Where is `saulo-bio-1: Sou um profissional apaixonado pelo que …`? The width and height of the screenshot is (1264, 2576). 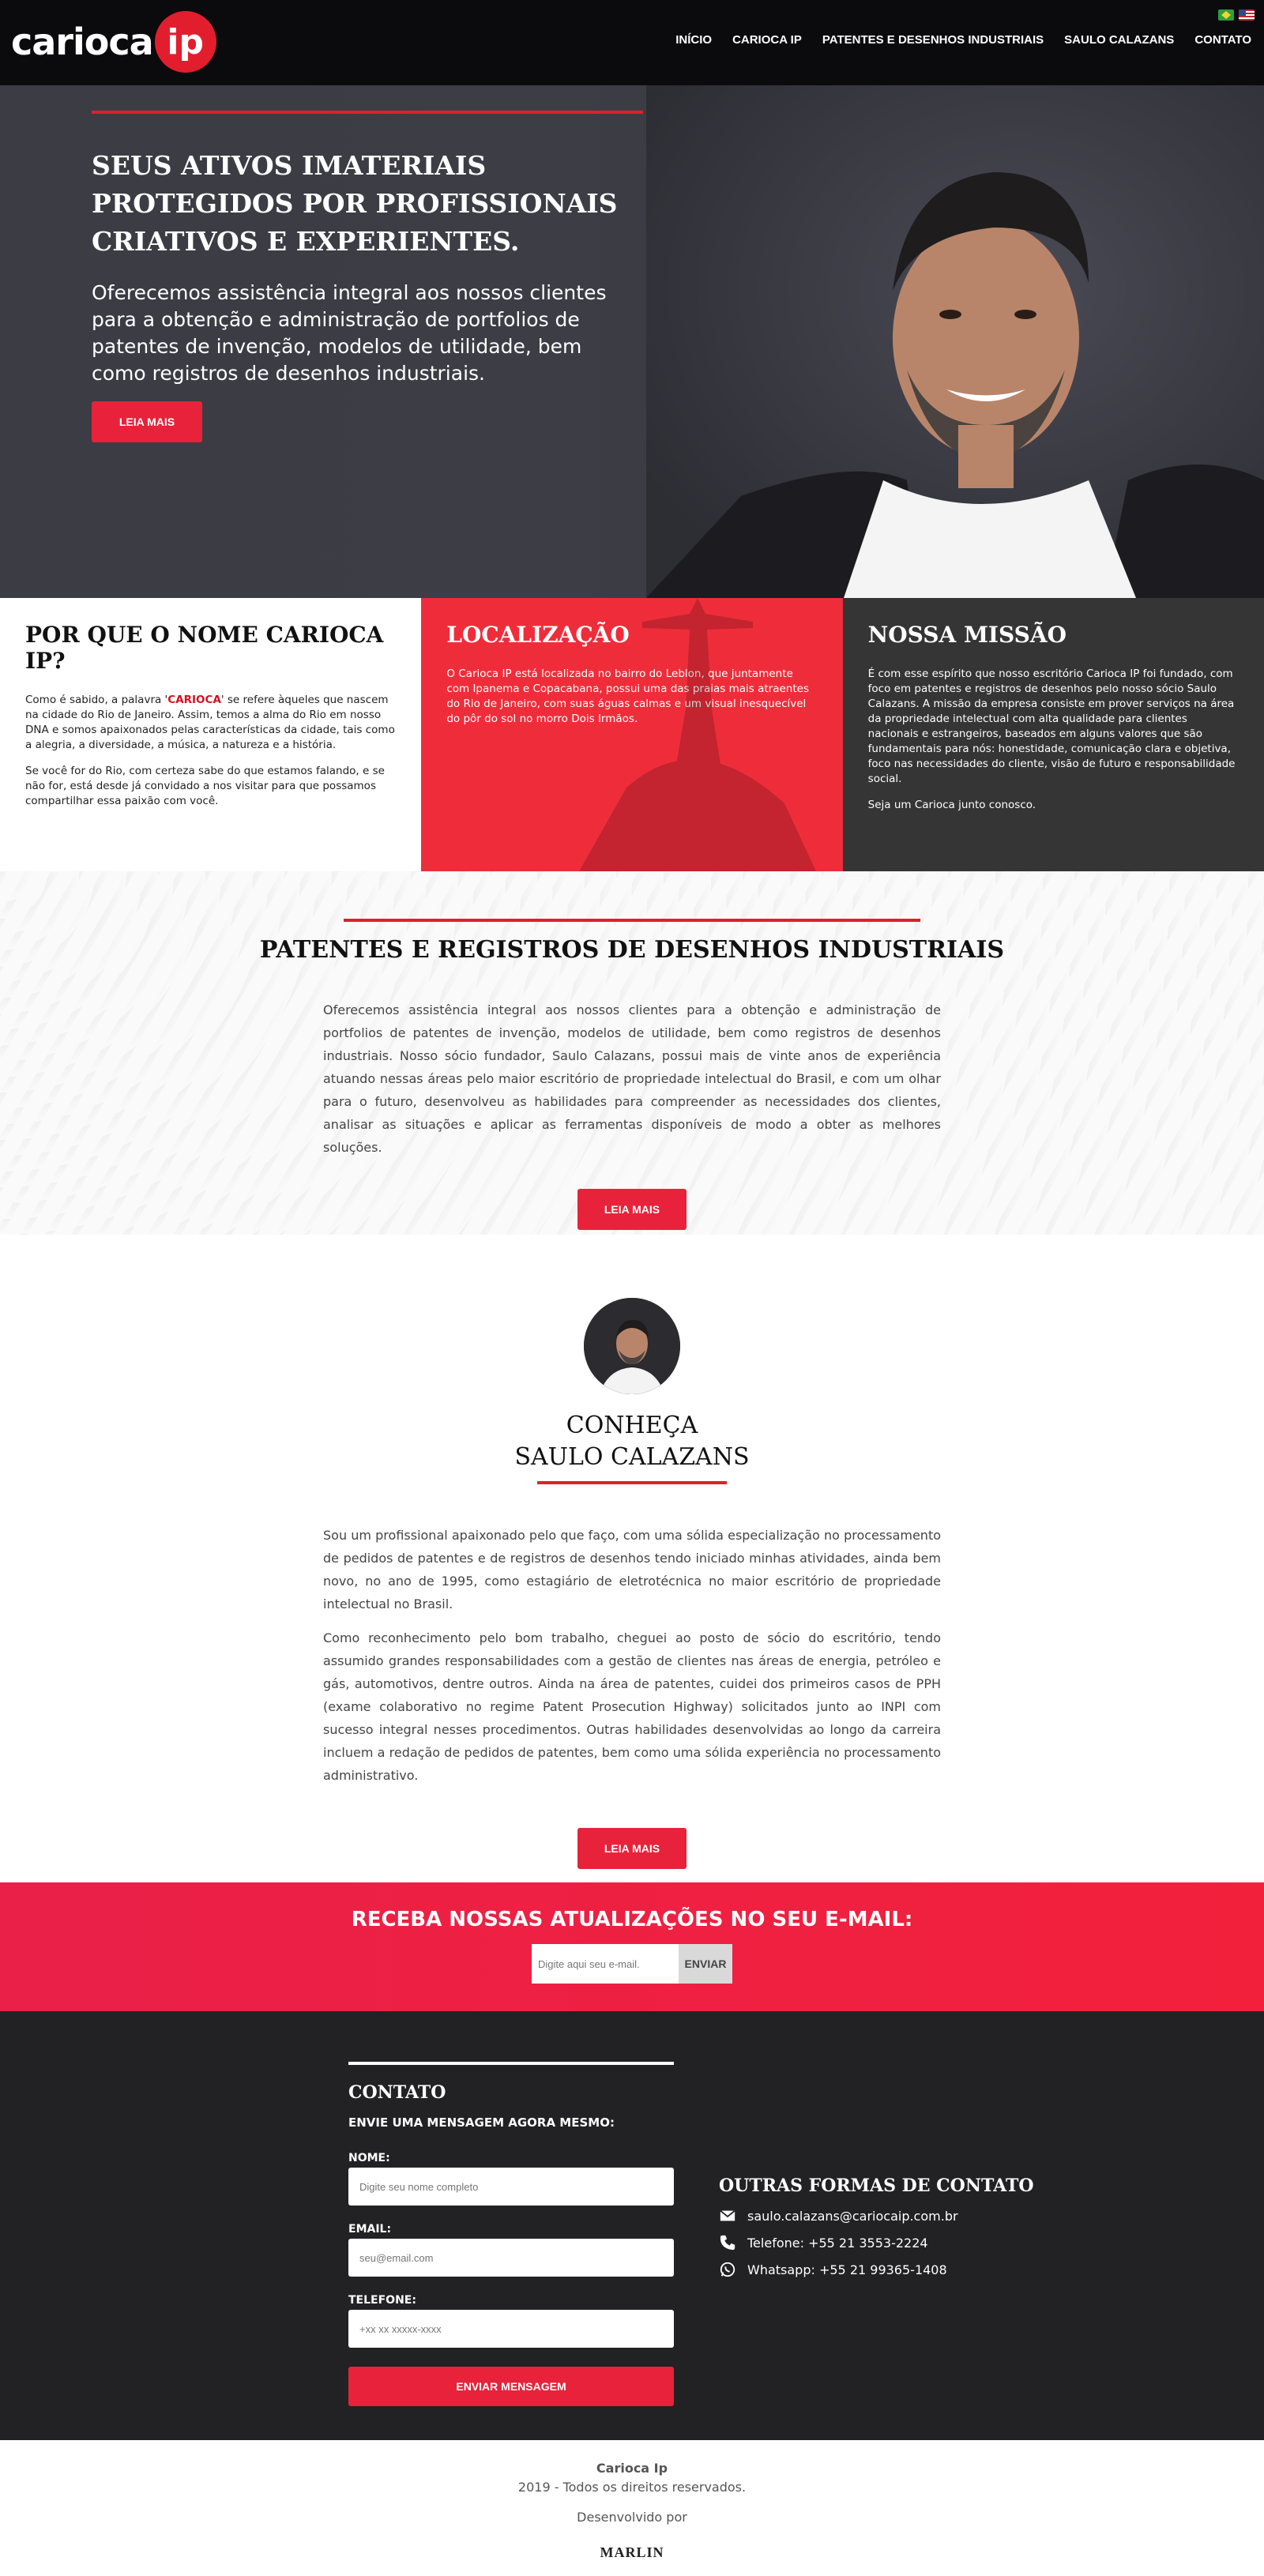
saulo-bio-1: Sou um profissional apaixonado pelo que … is located at coordinates (632, 1570).